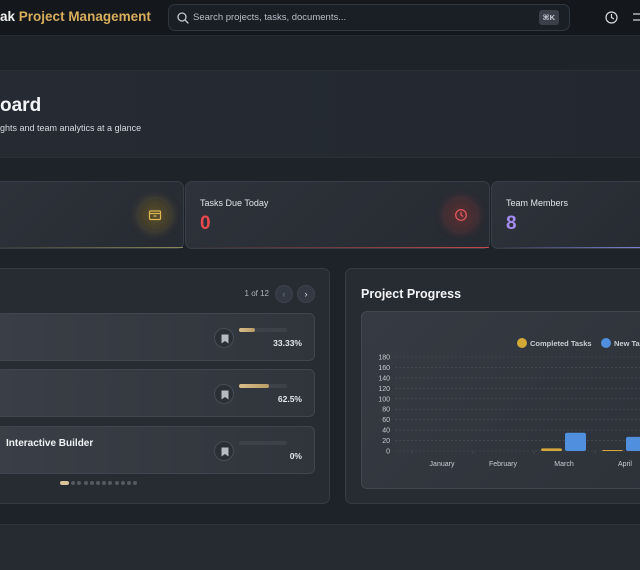 The image size is (640, 570). Describe the element at coordinates (384, 368) in the screenshot. I see `y-tick-label: 160` at that location.